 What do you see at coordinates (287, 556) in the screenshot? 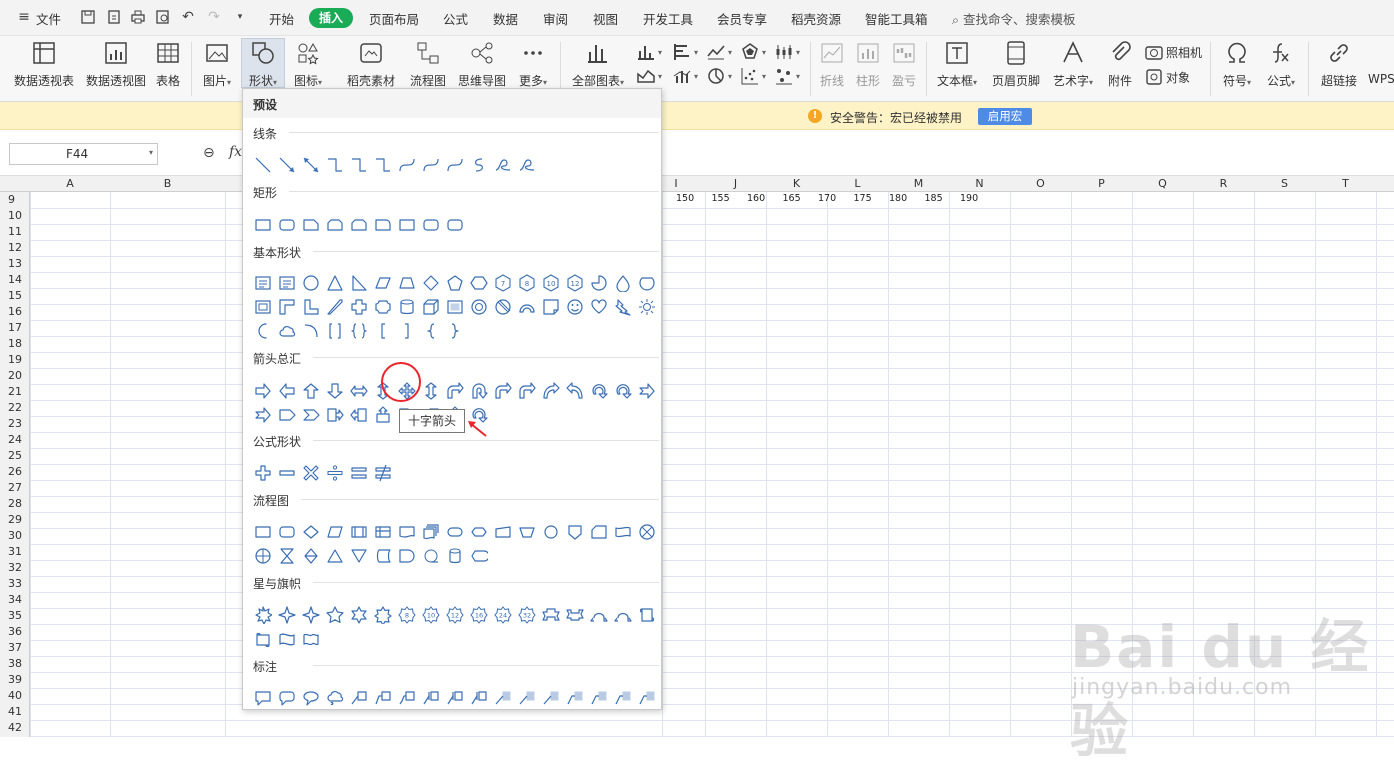
I see `shape-fcoll-icon` at bounding box center [287, 556].